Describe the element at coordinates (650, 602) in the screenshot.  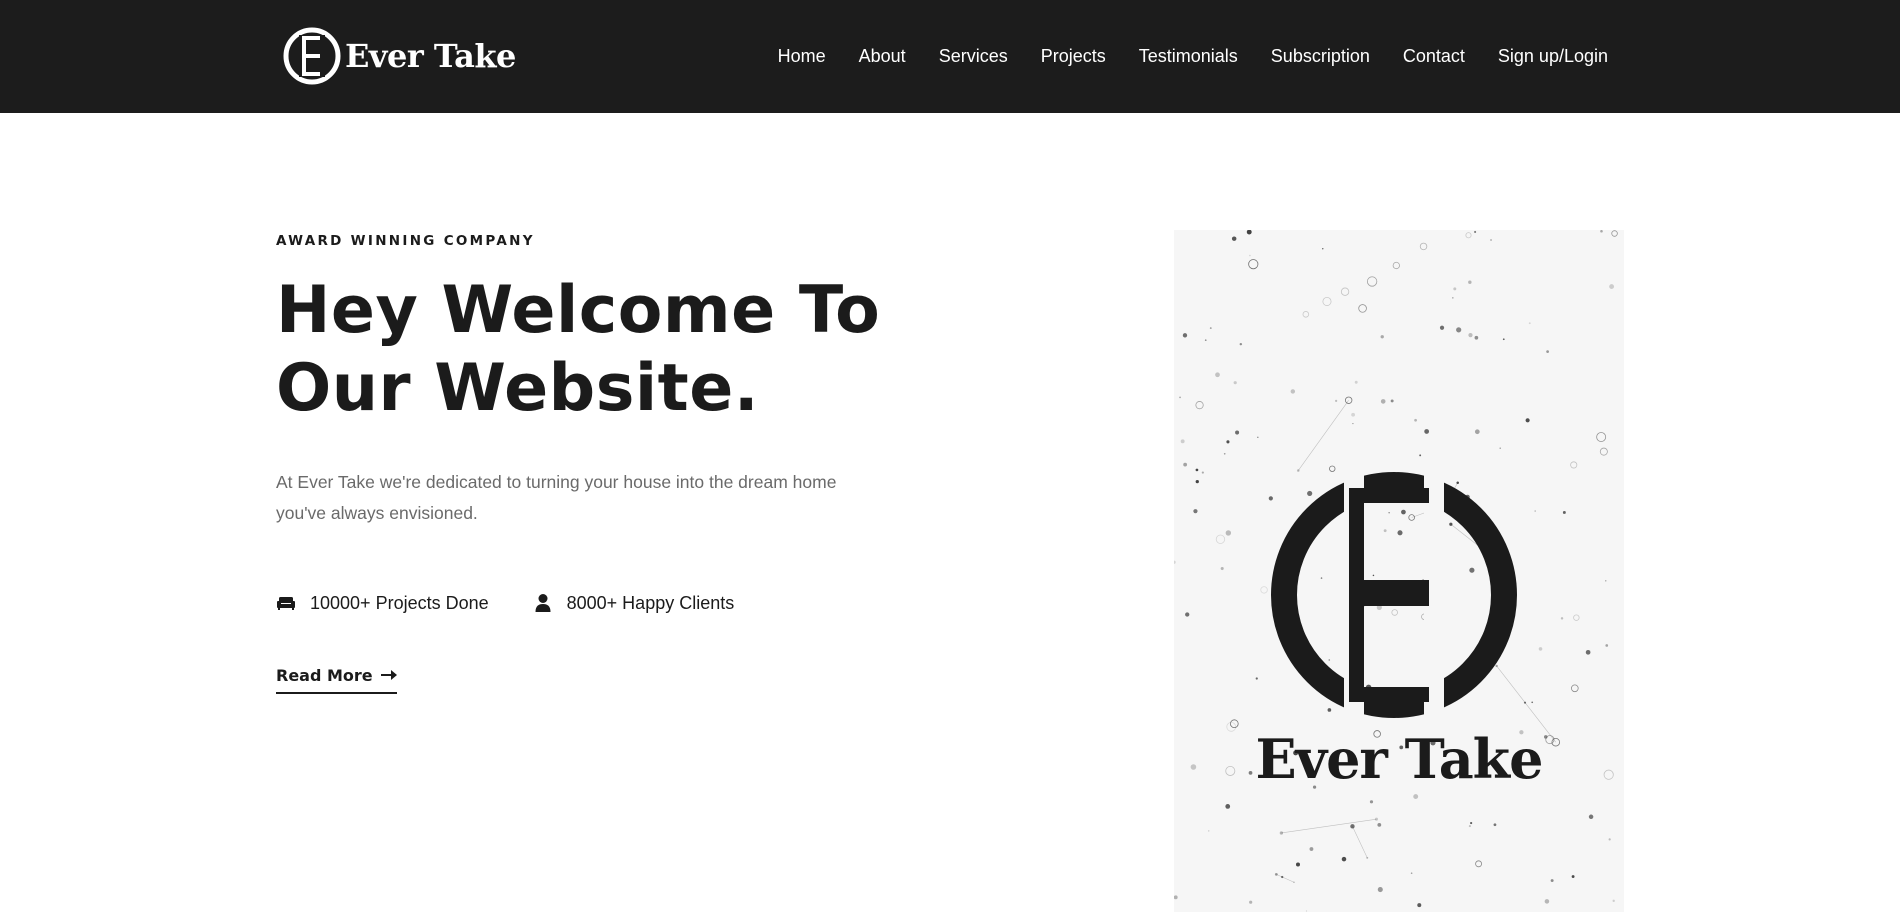
I see `stat-clients-label: 8000+ Happy Clients` at that location.